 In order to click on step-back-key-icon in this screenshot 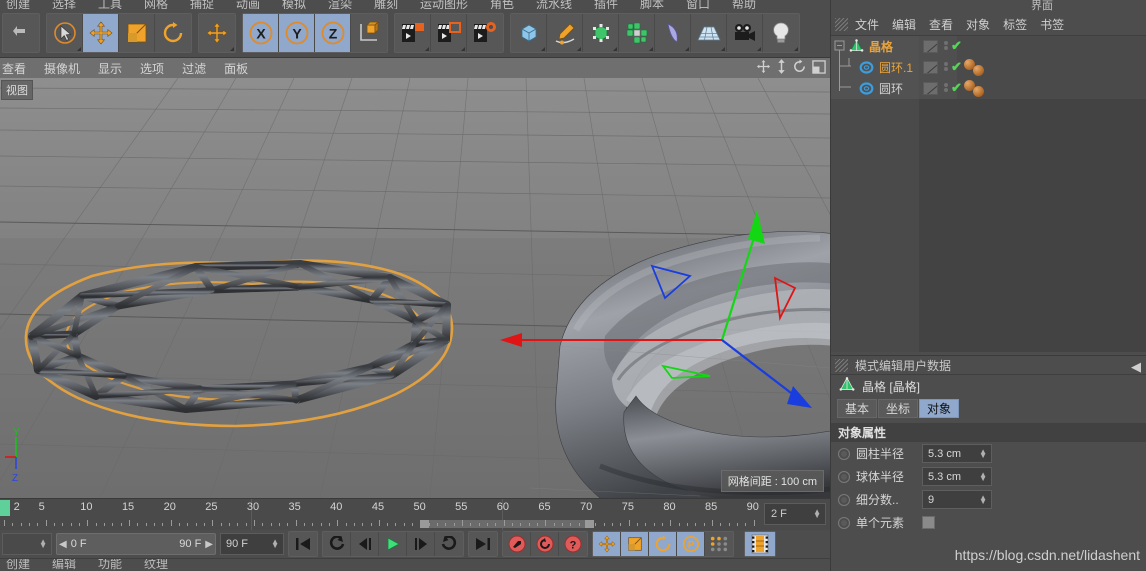, I will do `click(337, 544)`.